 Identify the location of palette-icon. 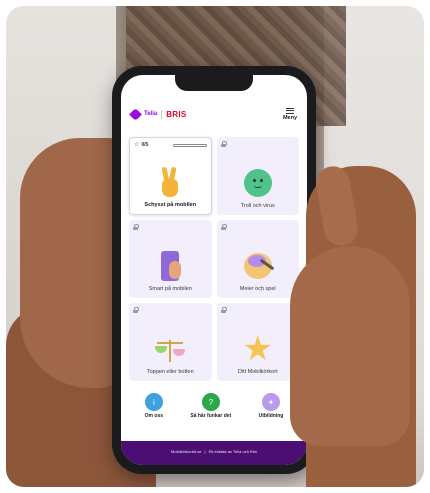
(258, 266).